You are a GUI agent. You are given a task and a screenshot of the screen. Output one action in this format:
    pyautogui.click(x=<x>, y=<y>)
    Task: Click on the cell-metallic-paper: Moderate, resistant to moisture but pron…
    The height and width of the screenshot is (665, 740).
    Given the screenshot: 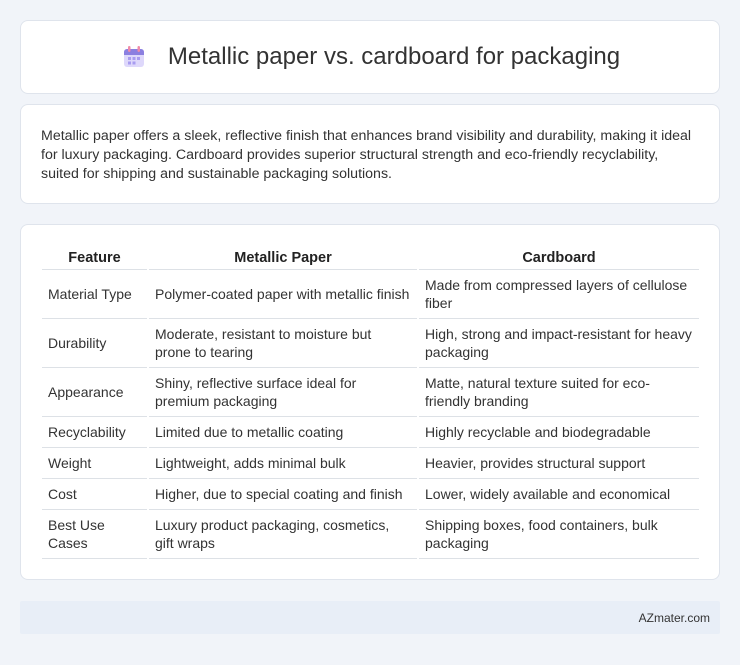 What is the action you would take?
    pyautogui.click(x=282, y=343)
    